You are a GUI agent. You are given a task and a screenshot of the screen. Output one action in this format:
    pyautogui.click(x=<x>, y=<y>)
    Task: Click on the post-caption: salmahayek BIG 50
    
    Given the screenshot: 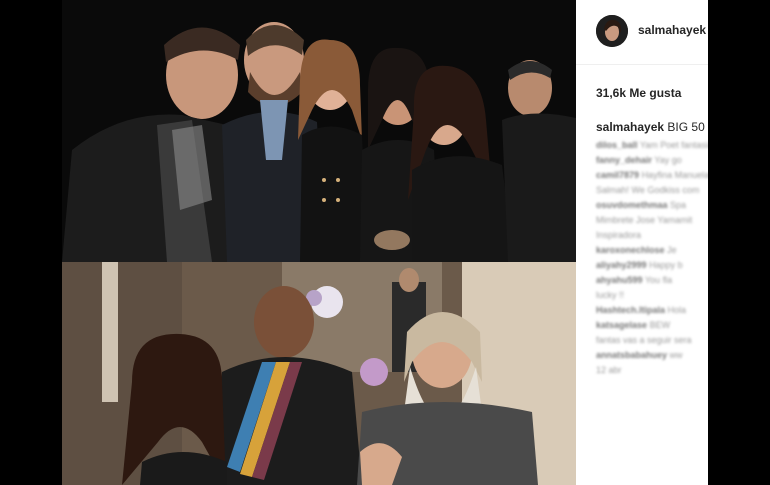 What is the action you would take?
    pyautogui.click(x=650, y=127)
    